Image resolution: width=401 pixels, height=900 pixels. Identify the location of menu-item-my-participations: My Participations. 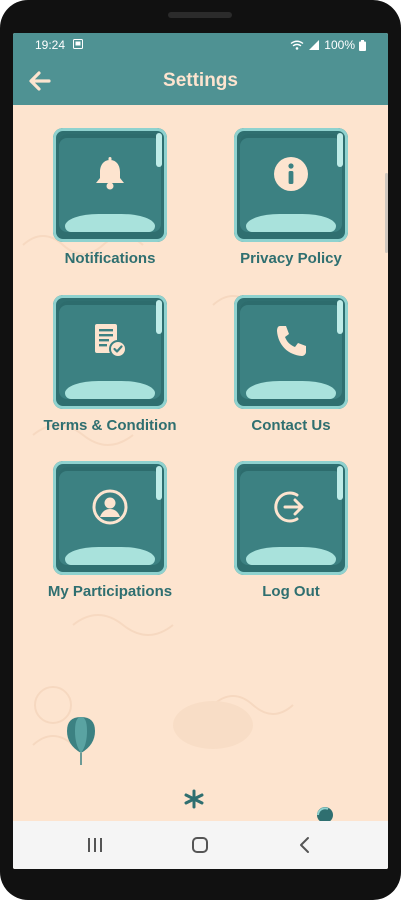
(110, 530).